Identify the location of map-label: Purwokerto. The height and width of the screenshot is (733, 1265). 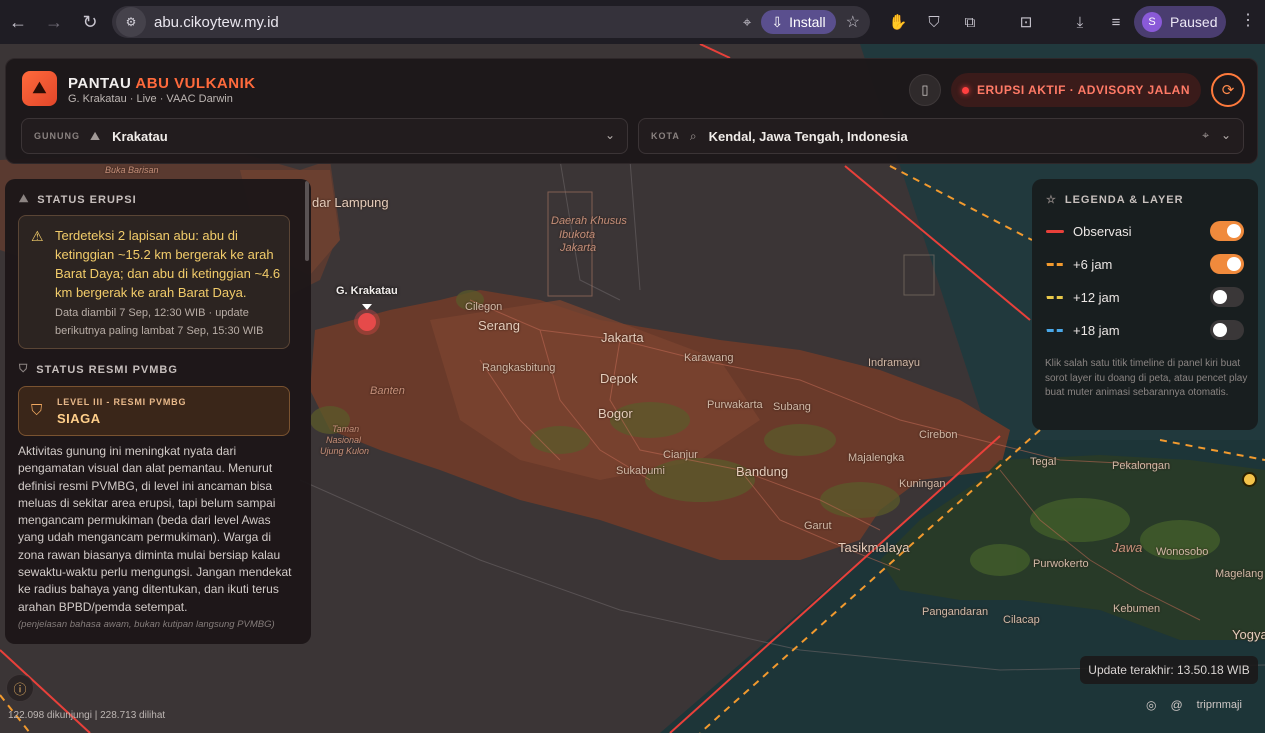
(1061, 564).